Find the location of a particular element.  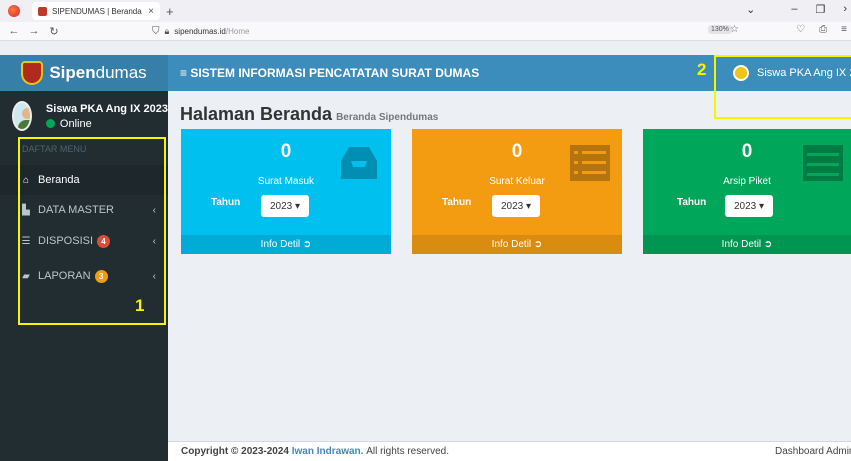

surat-keluar-info-link: Info Detil ➲ is located at coordinates (517, 244).